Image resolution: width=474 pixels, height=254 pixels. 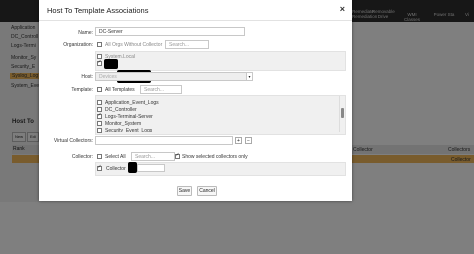 What do you see at coordinates (111, 64) in the screenshot?
I see `redacted-org-name` at bounding box center [111, 64].